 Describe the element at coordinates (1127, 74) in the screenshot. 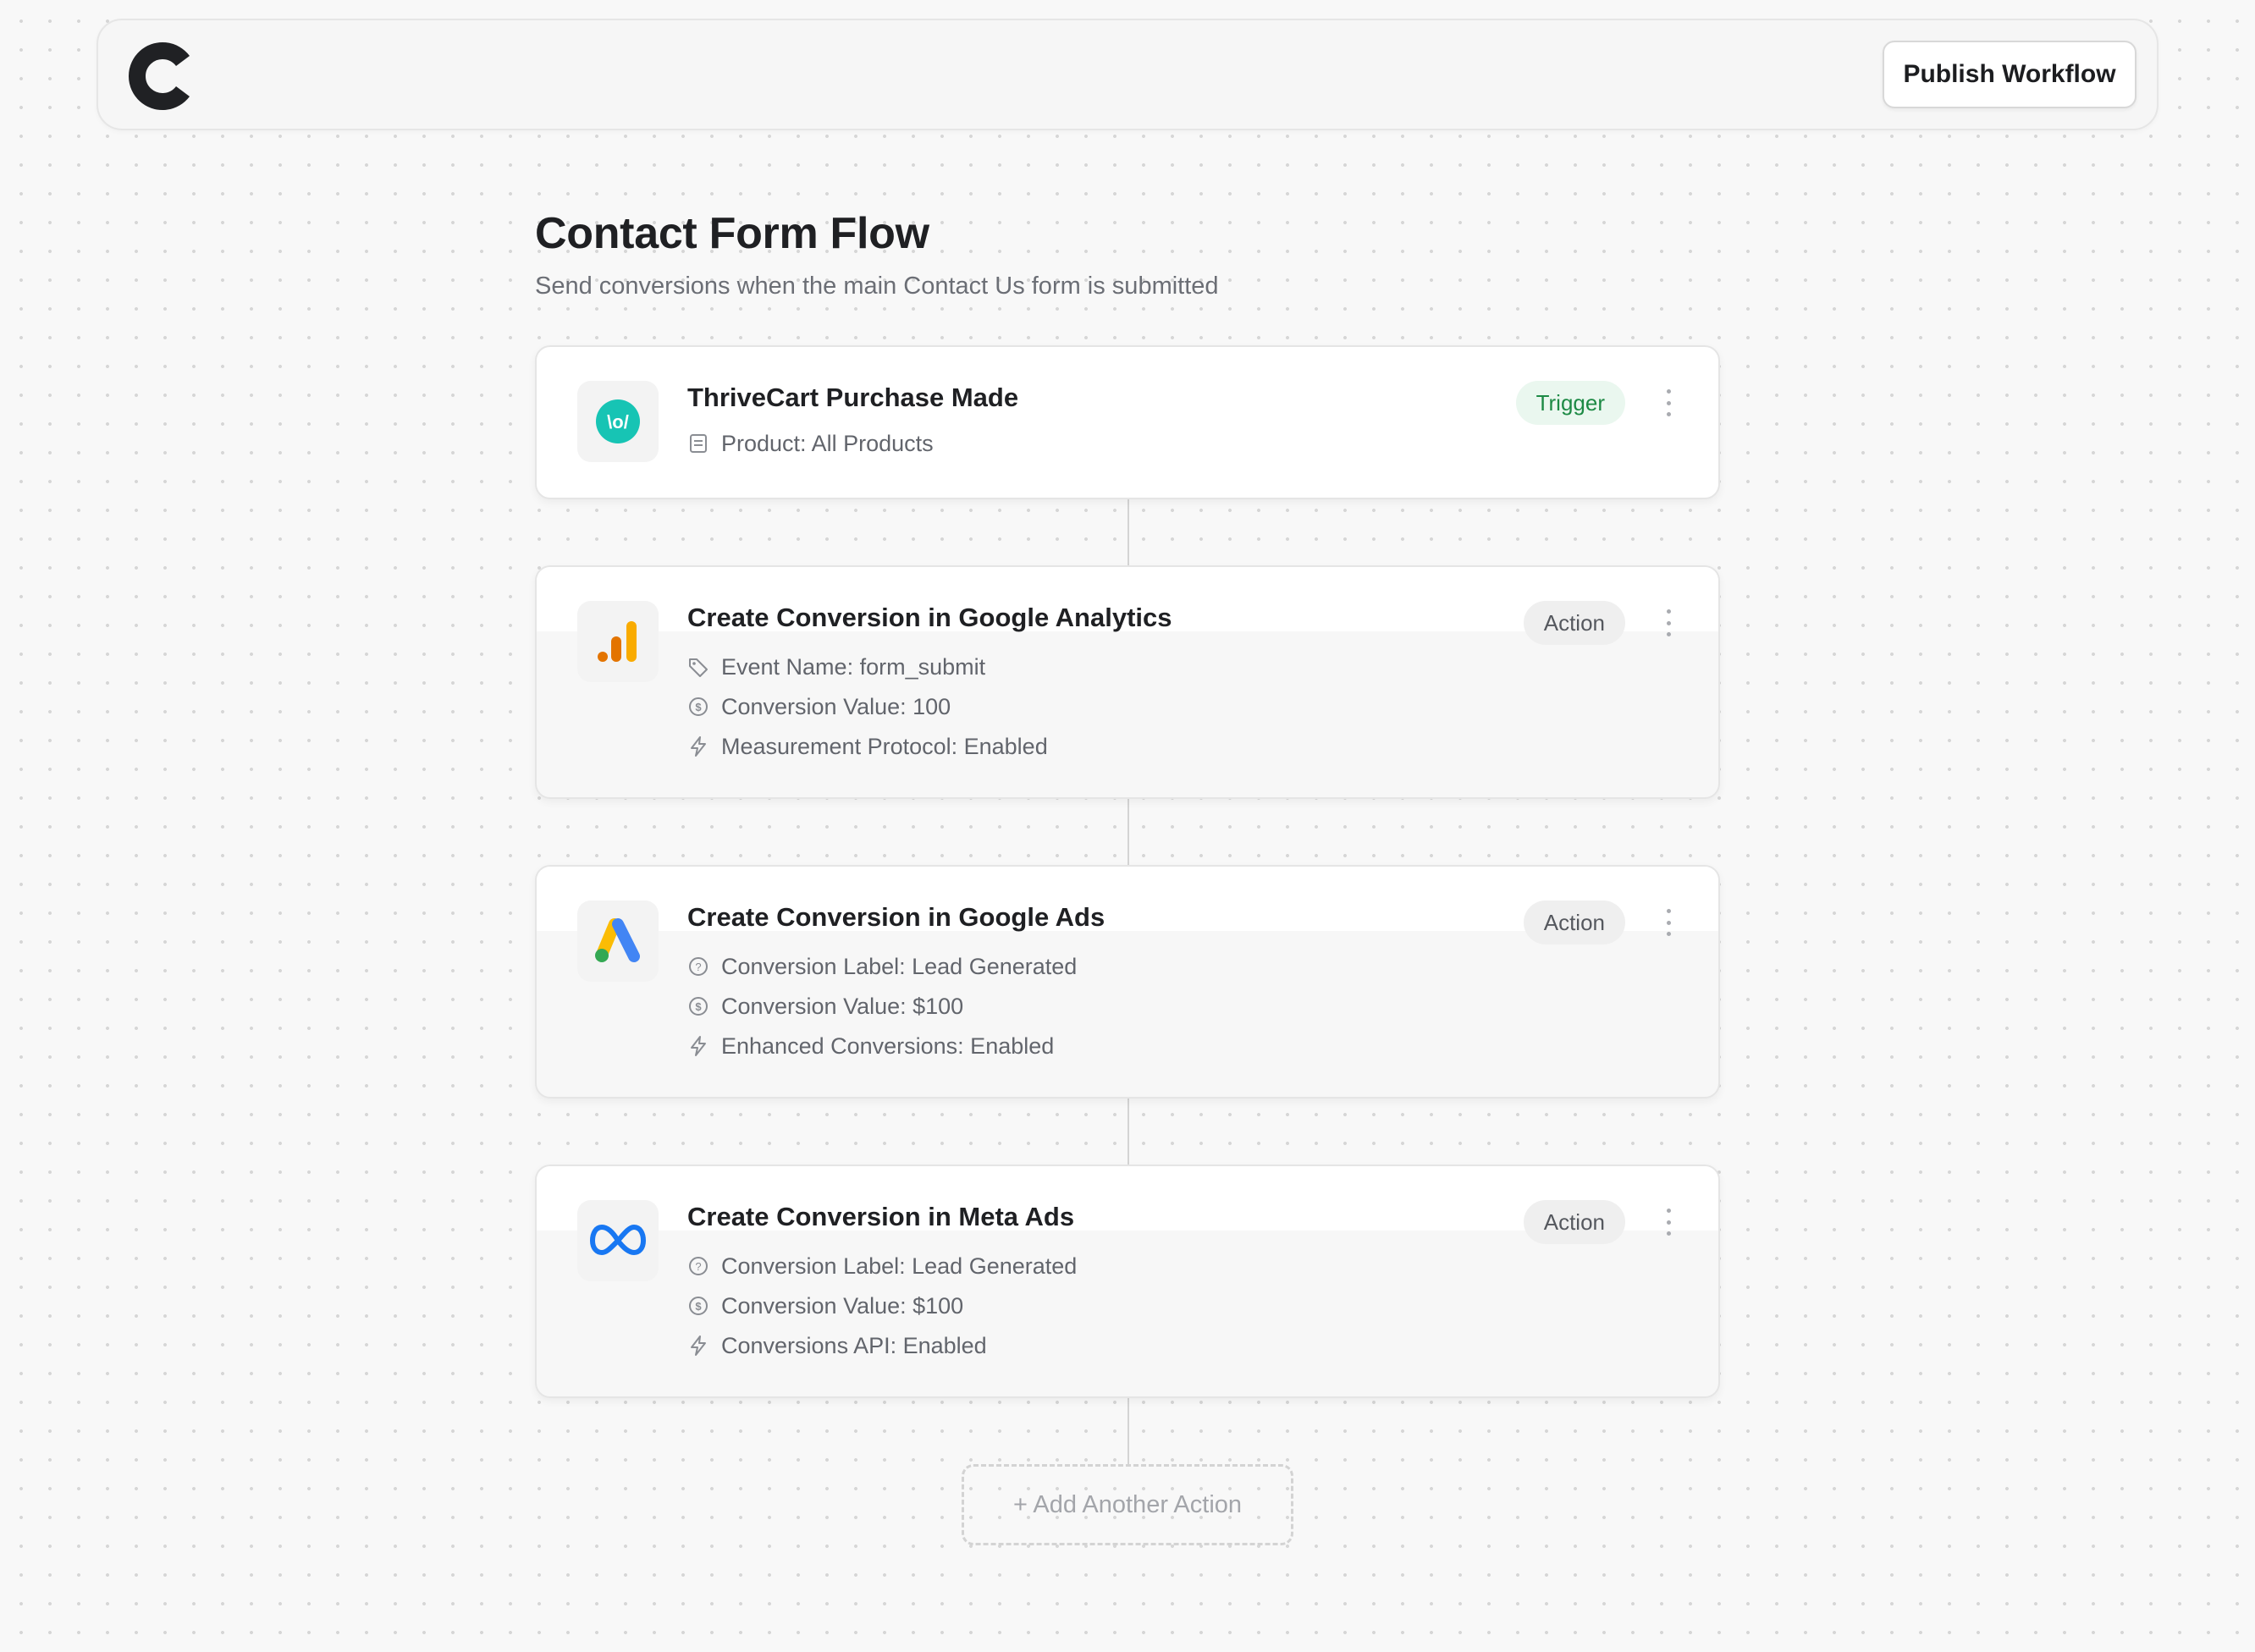

I see `top-bar: Publish Workflow` at that location.